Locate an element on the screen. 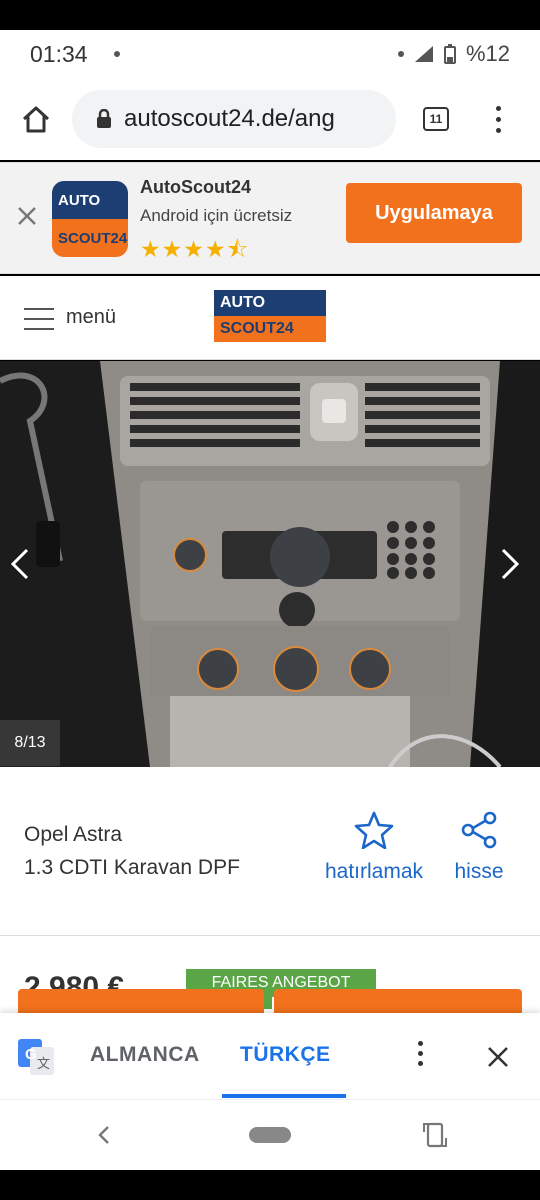 The width and height of the screenshot is (540, 1200). address-bar: autoscout24.de/ang is located at coordinates (234, 119).